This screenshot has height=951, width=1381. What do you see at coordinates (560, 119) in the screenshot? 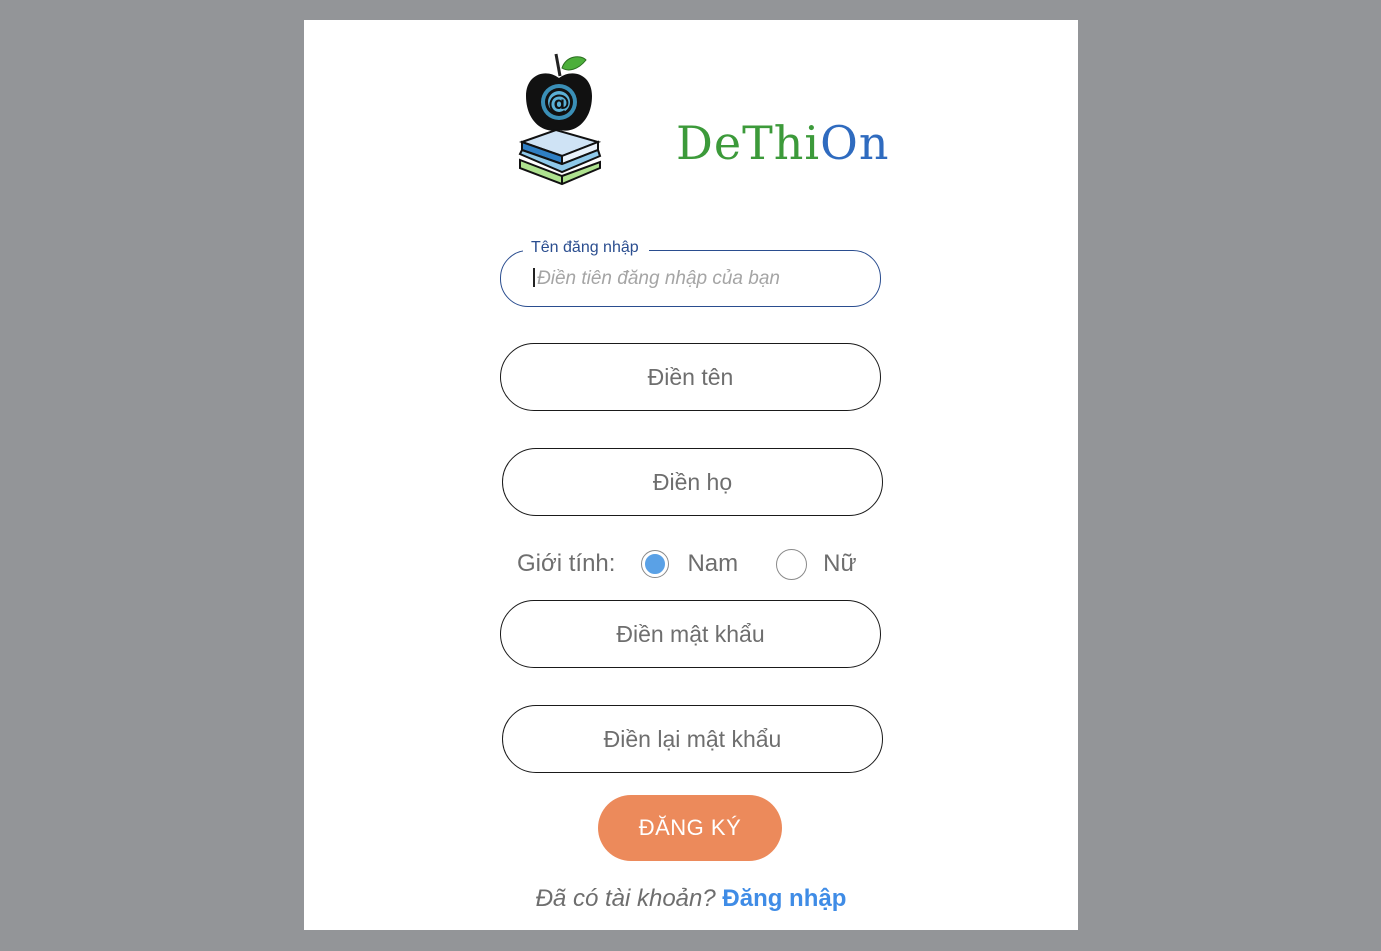
I see `apple-books-at-icon: @` at bounding box center [560, 119].